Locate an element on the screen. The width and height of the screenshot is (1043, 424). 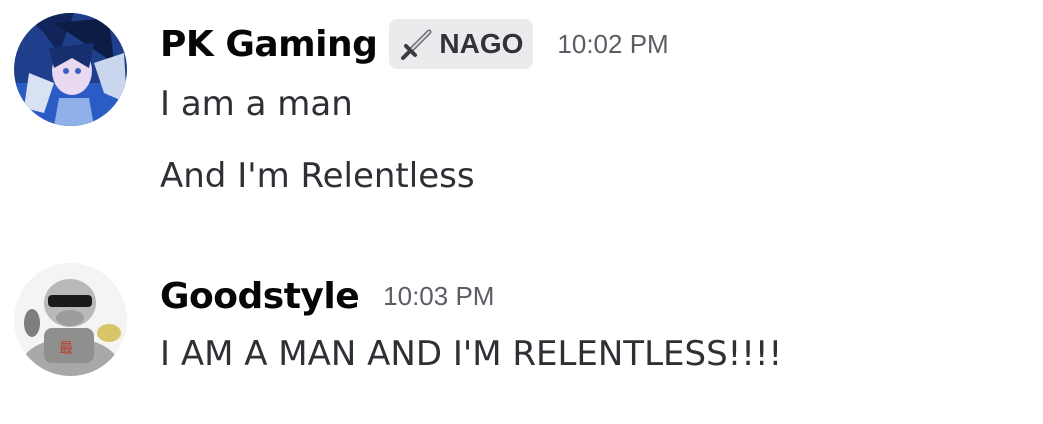
avatar: 最 is located at coordinates (70, 319).